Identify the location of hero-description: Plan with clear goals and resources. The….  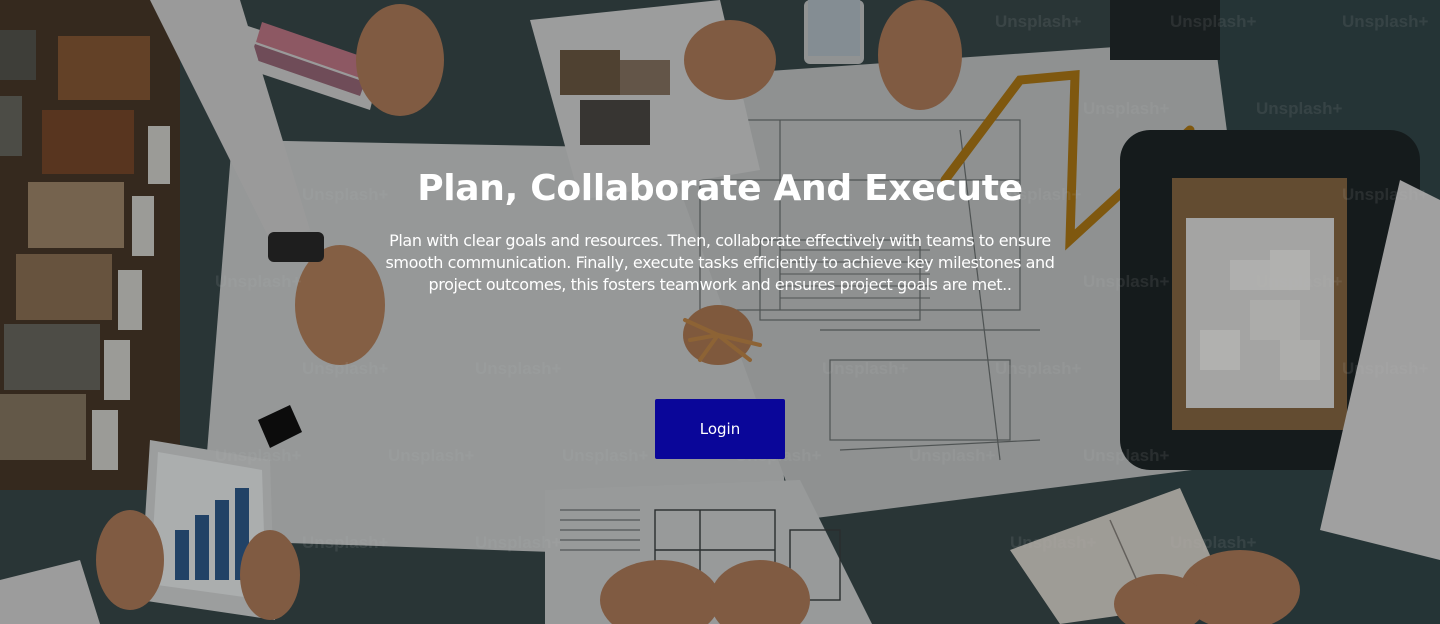
(720, 262).